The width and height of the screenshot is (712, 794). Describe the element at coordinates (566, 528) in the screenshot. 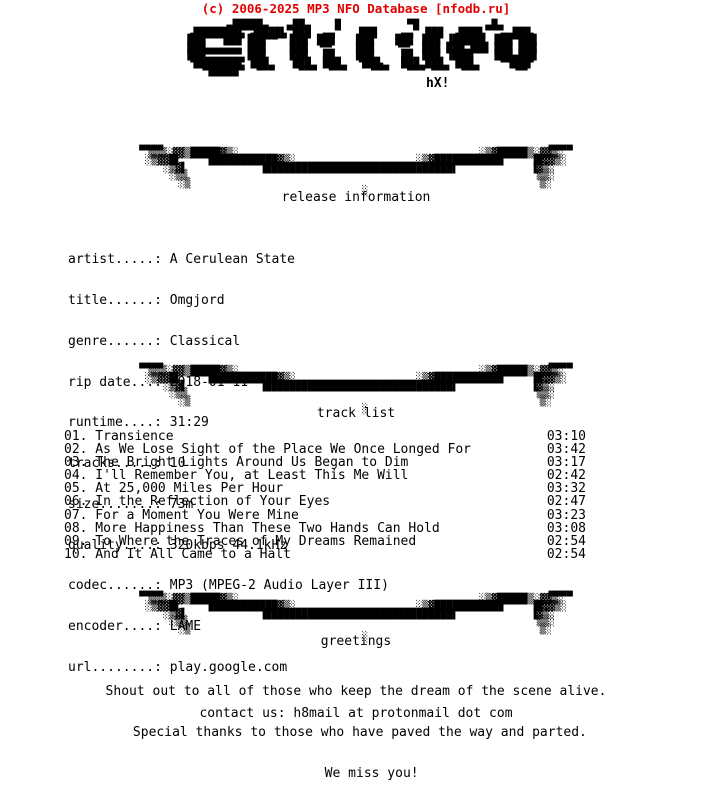

I see `track-duration: 03:08` at that location.